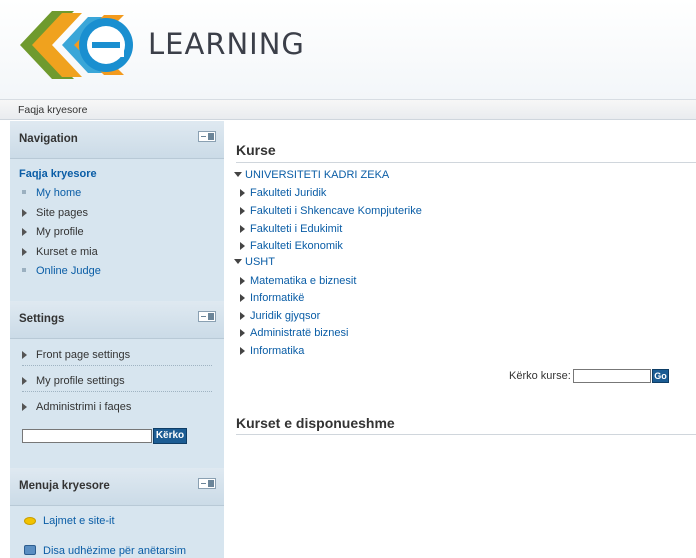  What do you see at coordinates (59, 193) in the screenshot?
I see `nav-item-label: My home` at bounding box center [59, 193].